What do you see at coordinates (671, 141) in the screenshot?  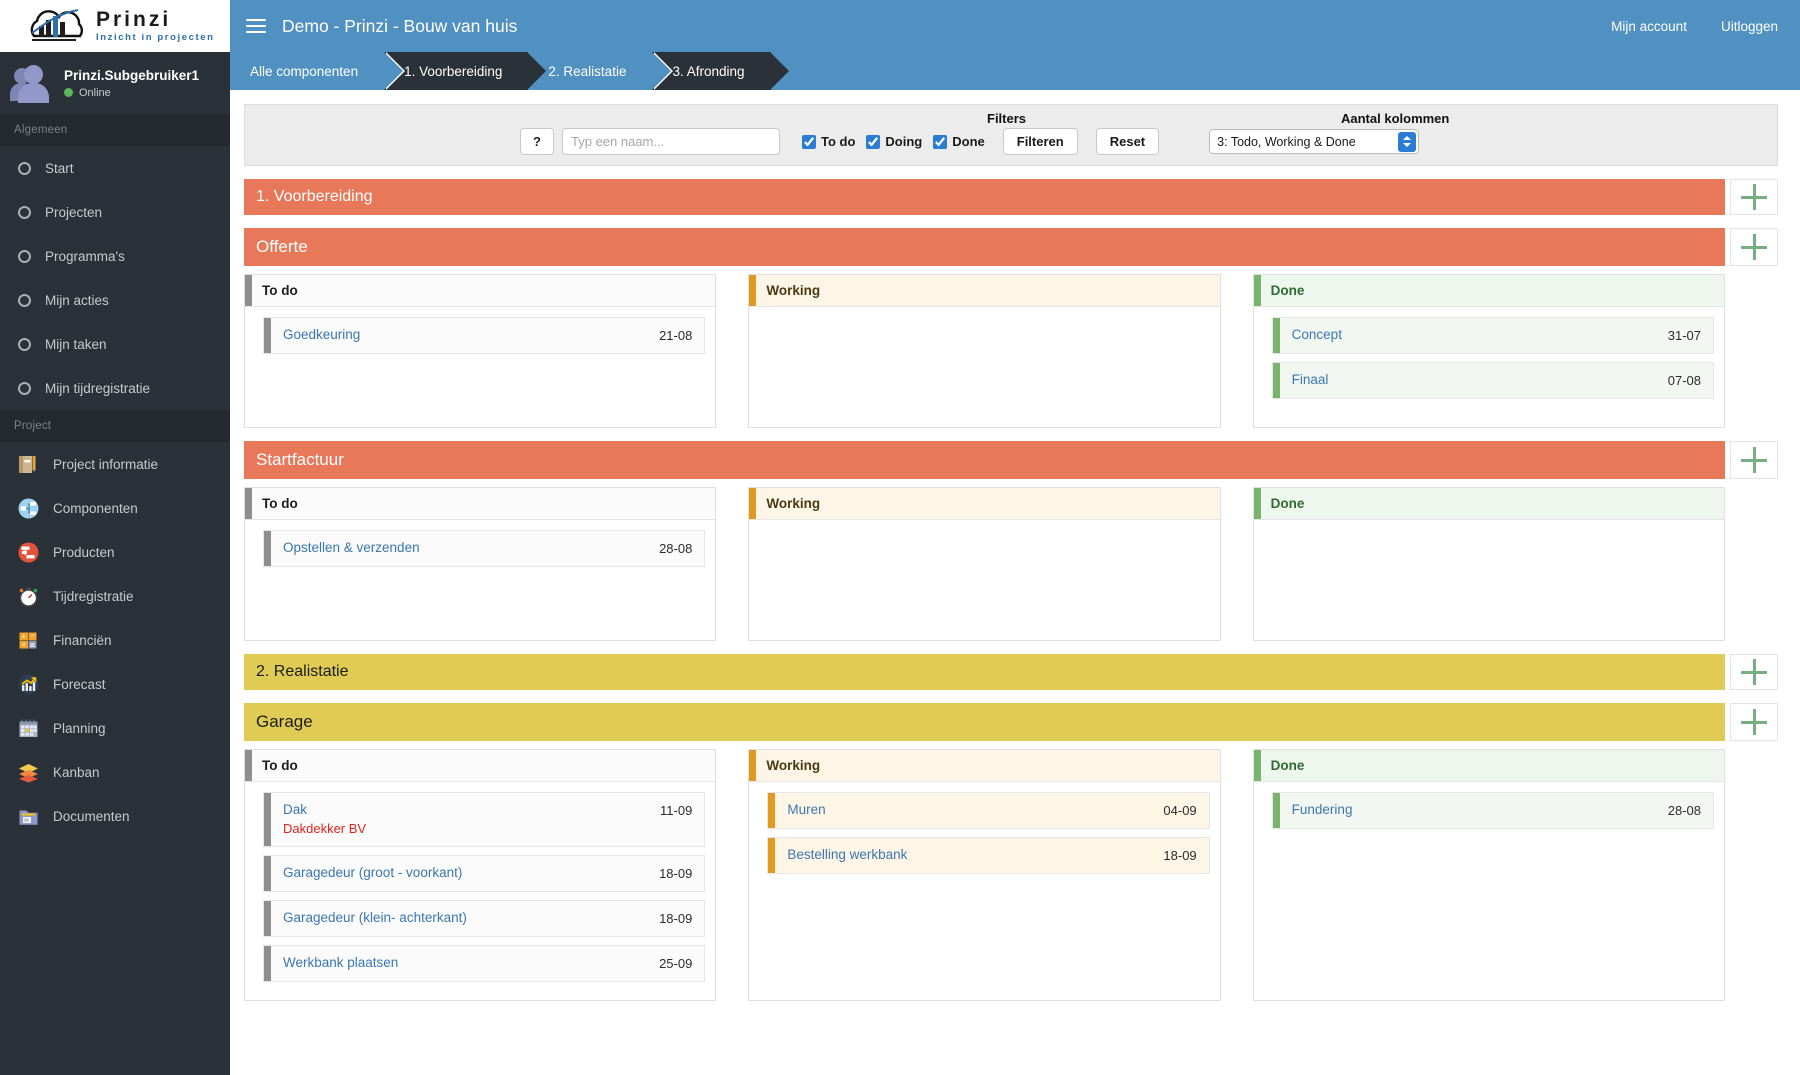 I see `search-input` at bounding box center [671, 141].